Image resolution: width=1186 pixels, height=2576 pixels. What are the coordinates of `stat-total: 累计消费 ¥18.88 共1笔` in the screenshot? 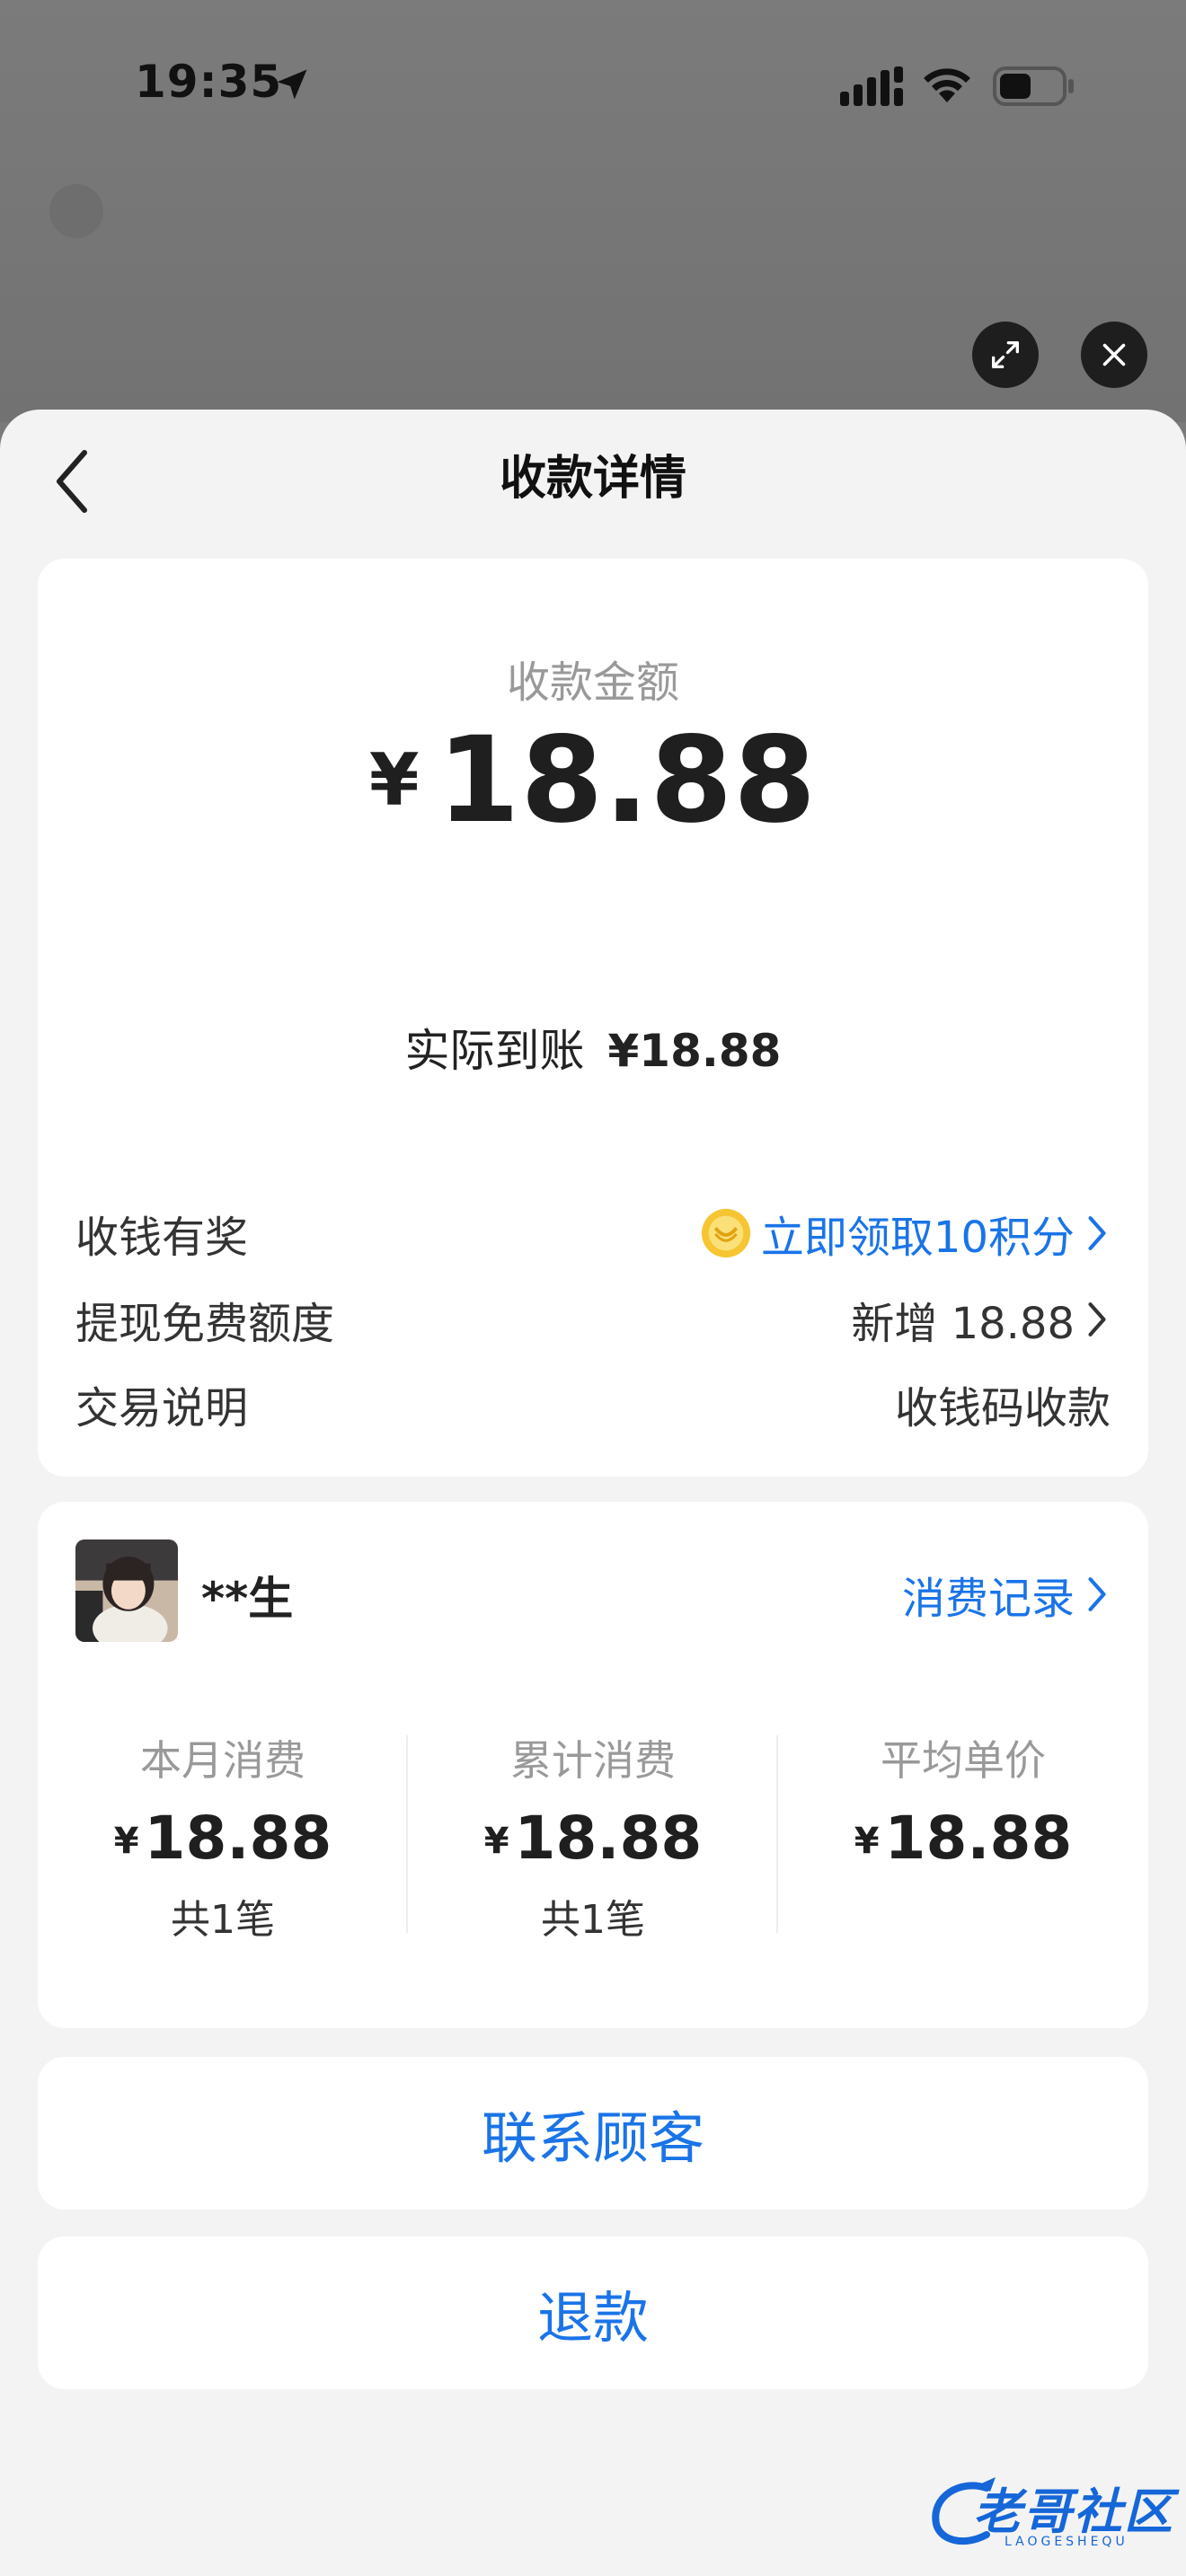 It's located at (593, 1836).